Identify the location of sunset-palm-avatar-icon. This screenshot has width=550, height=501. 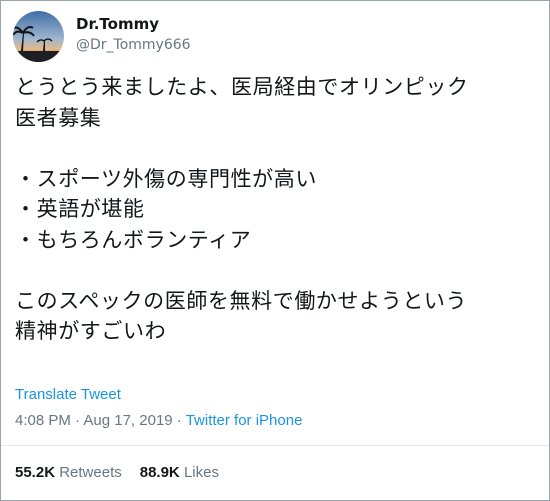
(38, 36).